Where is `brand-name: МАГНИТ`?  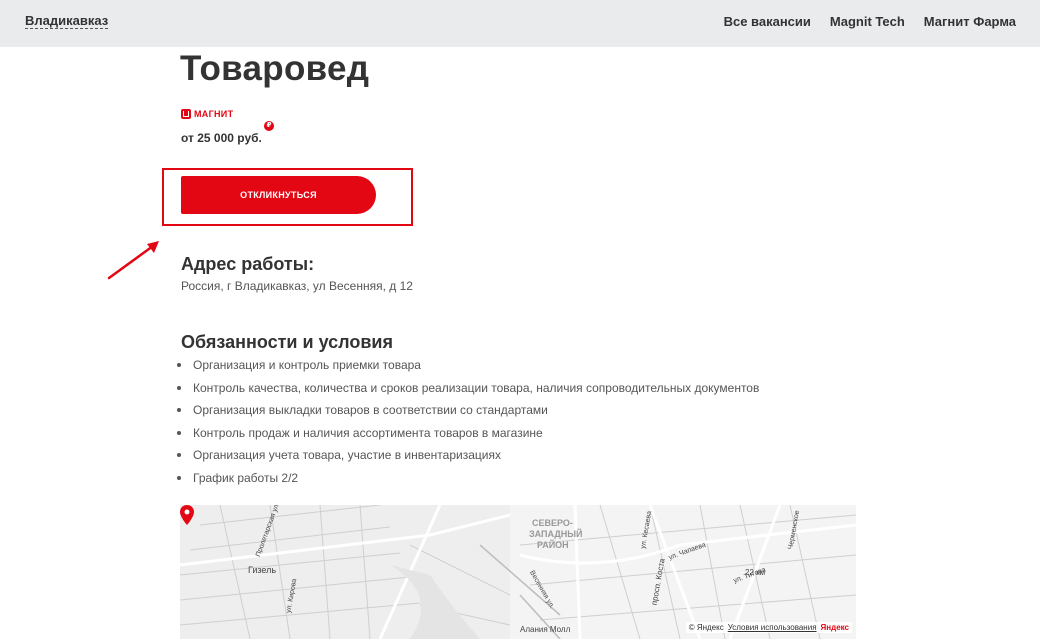 brand-name: МАГНИТ is located at coordinates (214, 114).